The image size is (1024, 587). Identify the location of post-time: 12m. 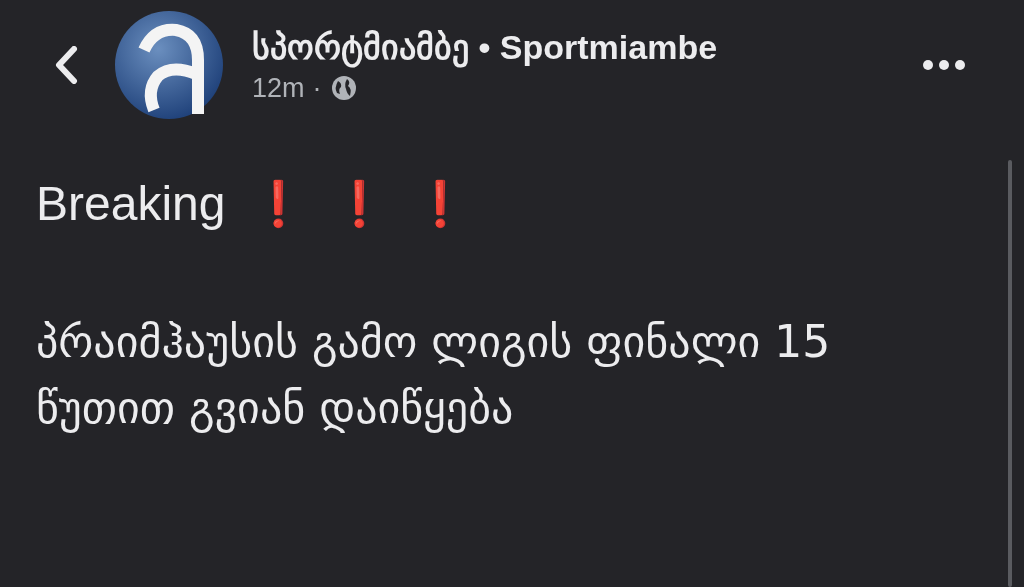
(278, 88).